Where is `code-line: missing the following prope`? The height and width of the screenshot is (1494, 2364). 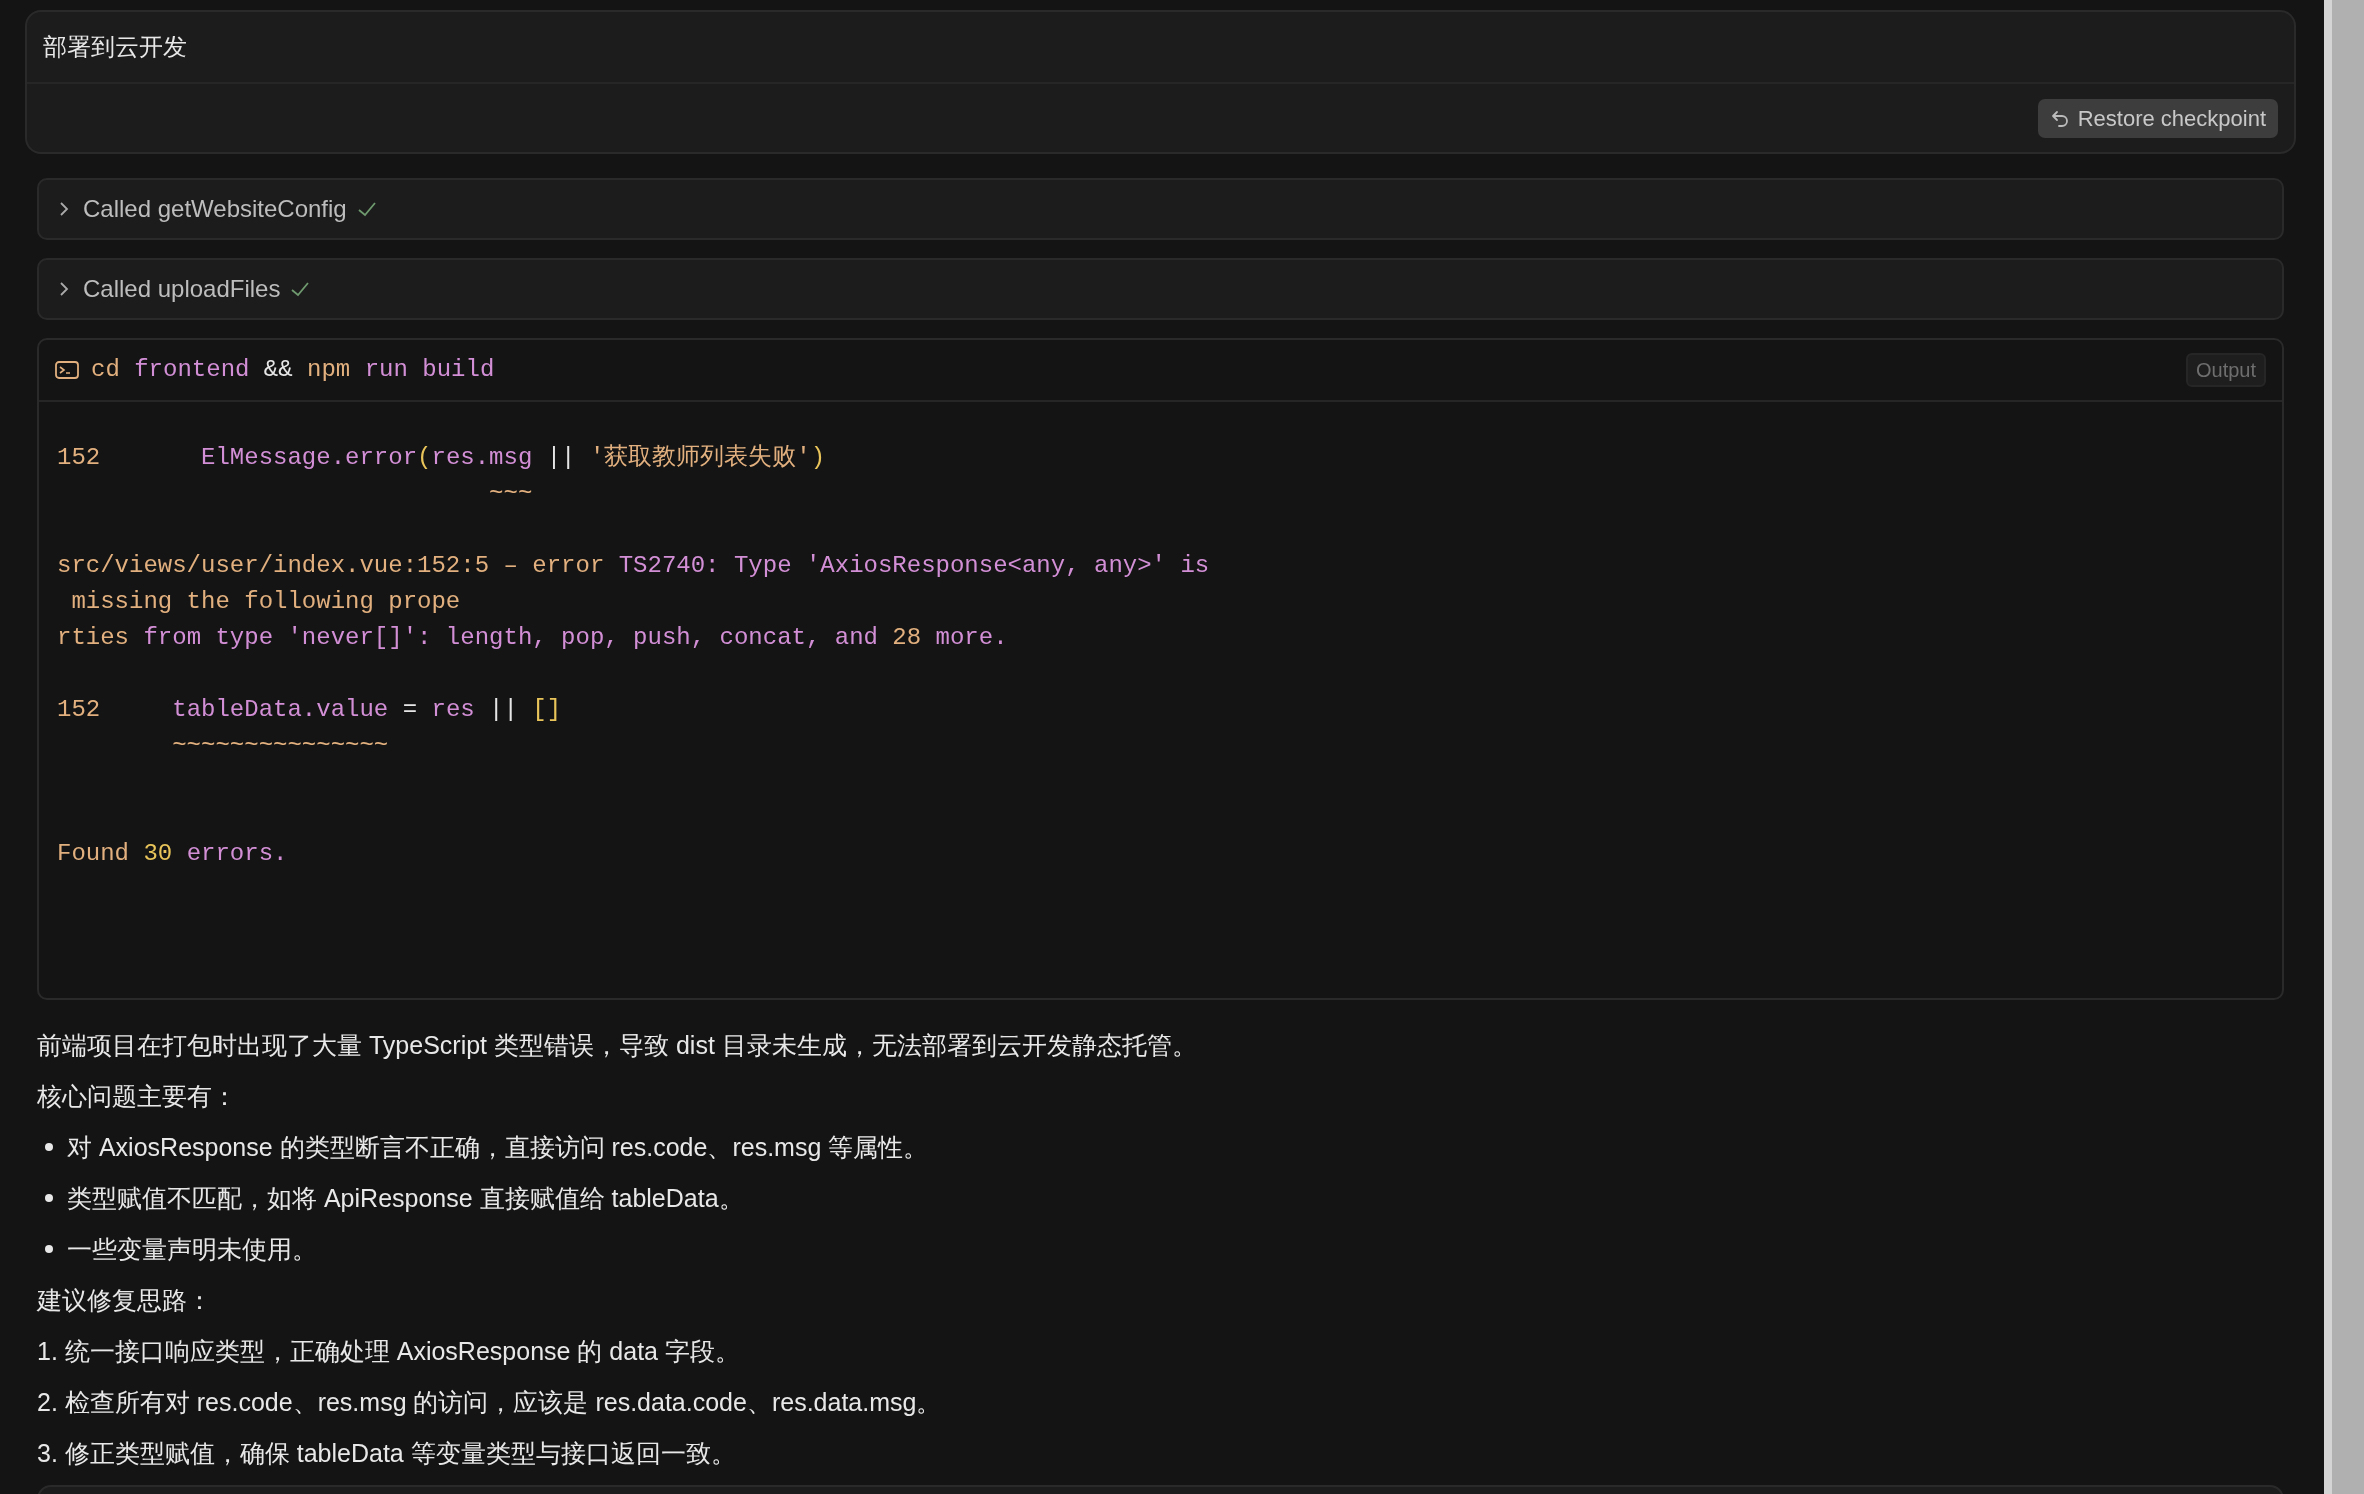
code-line: missing the following prope is located at coordinates (265, 602).